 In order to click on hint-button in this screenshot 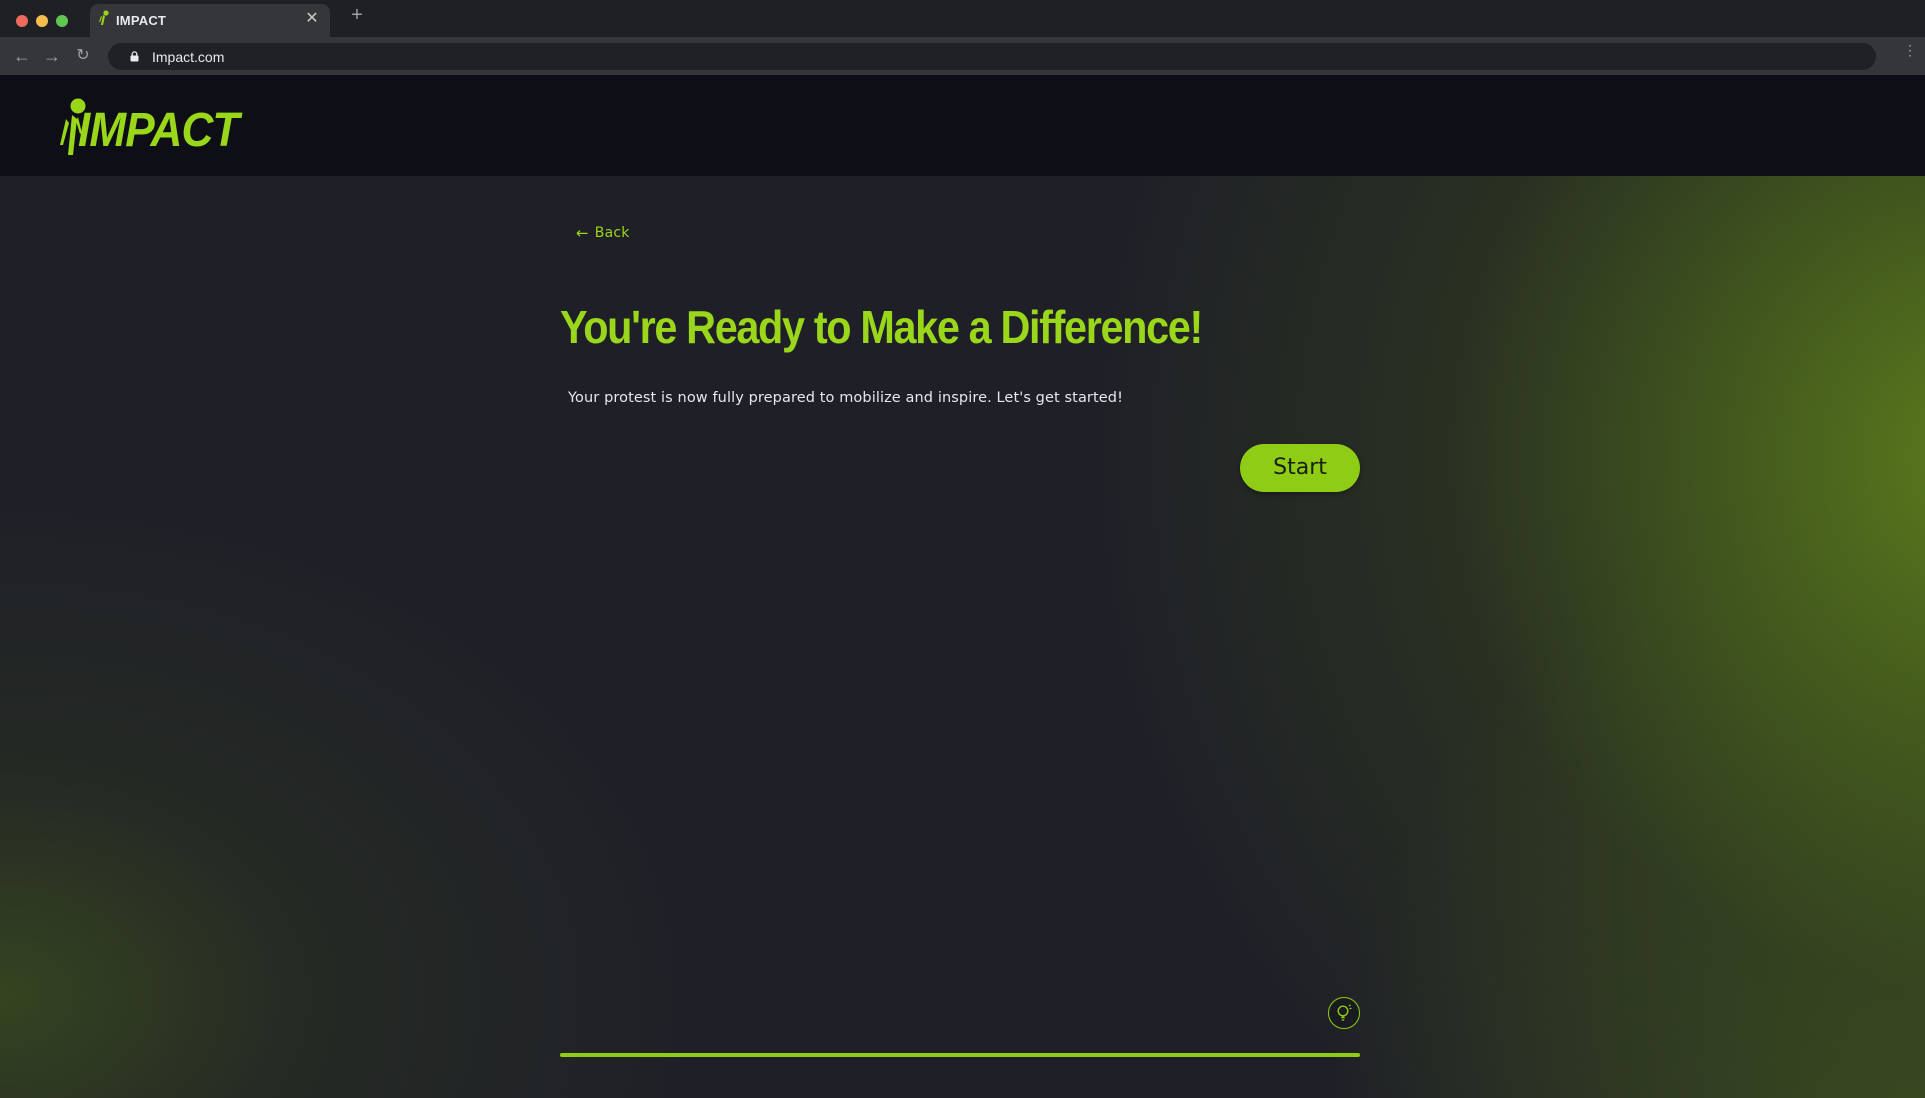, I will do `click(1344, 1013)`.